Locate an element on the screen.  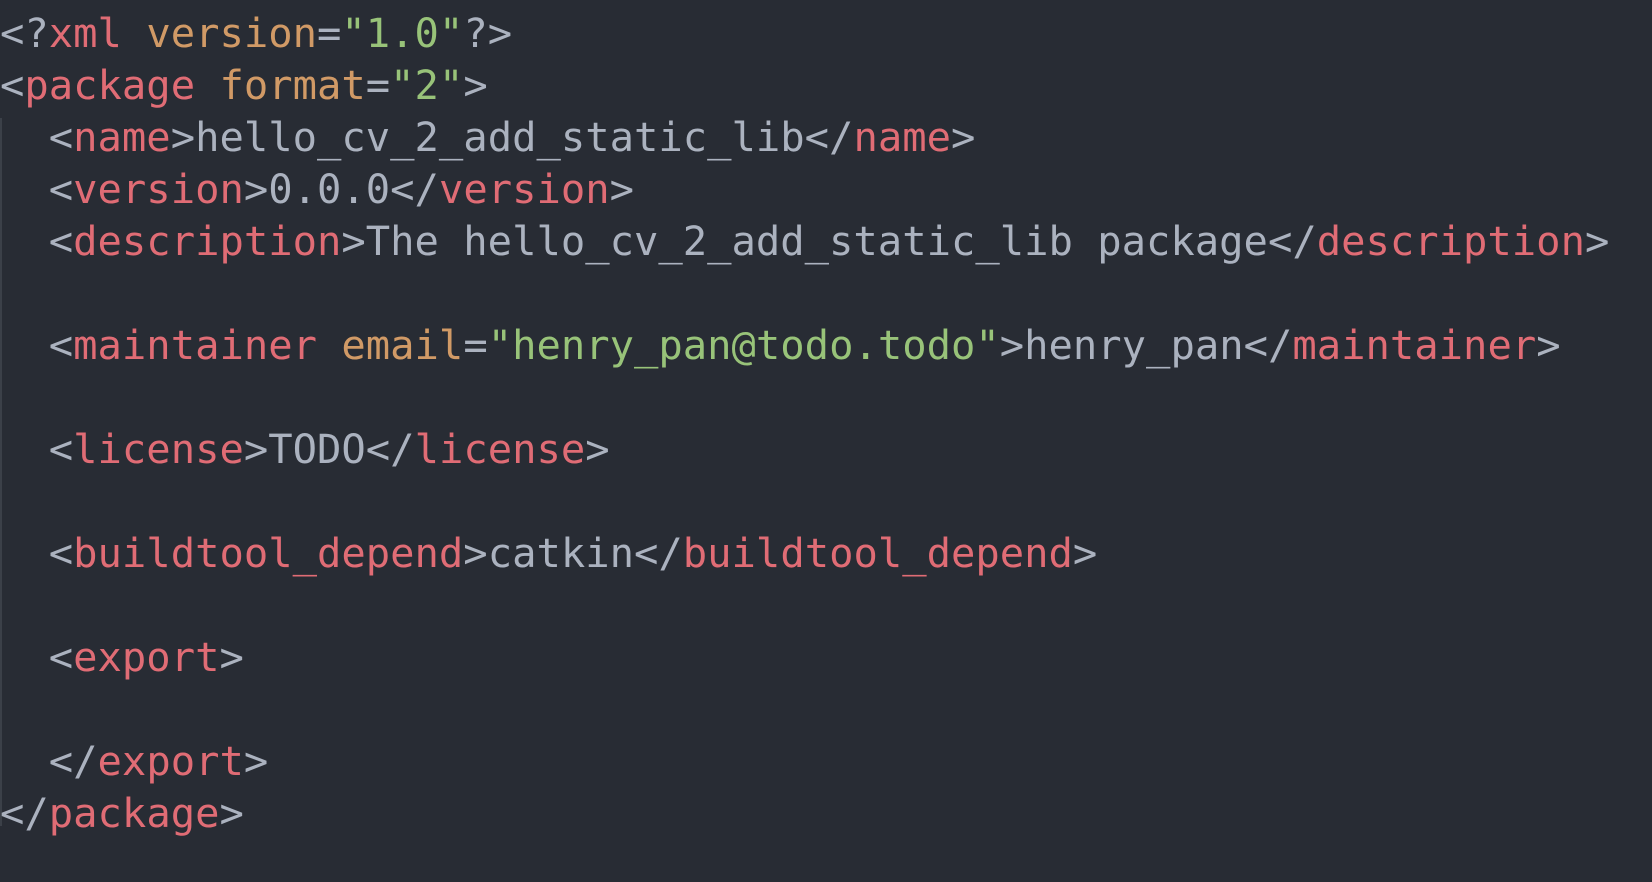
token-text-content: catkin is located at coordinates (560, 553).